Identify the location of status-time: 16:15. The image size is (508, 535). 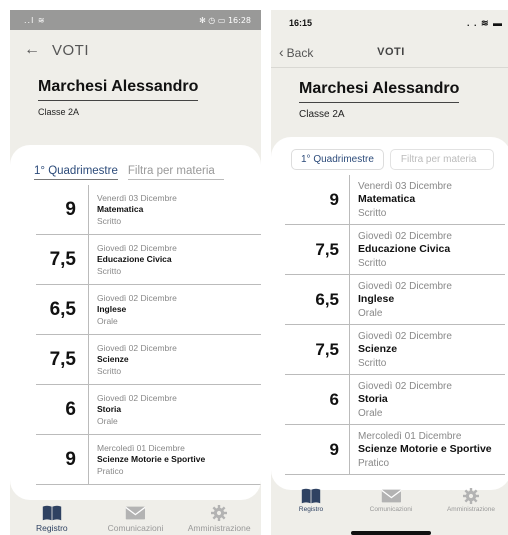
(301, 23).